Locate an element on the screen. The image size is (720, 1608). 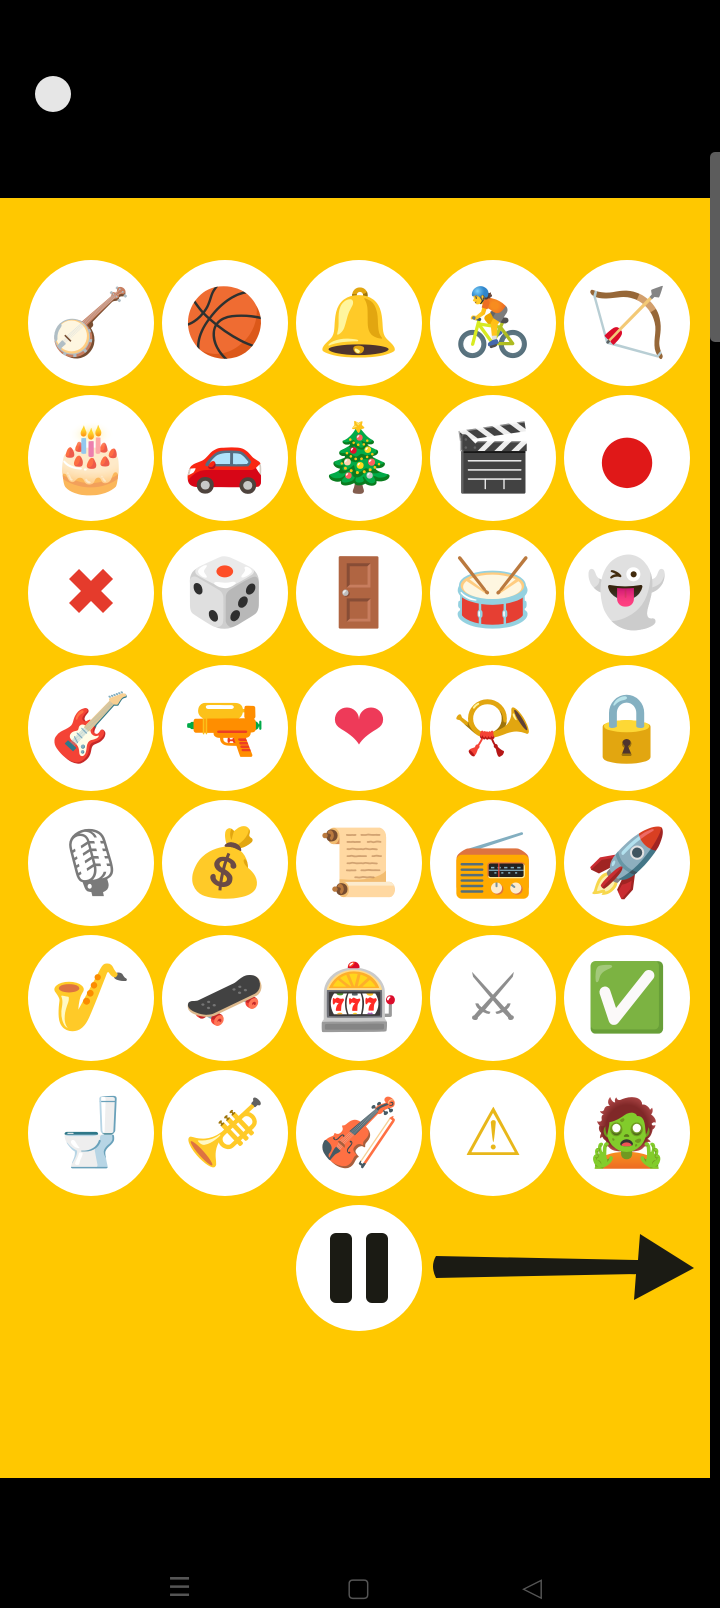
emoji-tile: 🚀 is located at coordinates (627, 863).